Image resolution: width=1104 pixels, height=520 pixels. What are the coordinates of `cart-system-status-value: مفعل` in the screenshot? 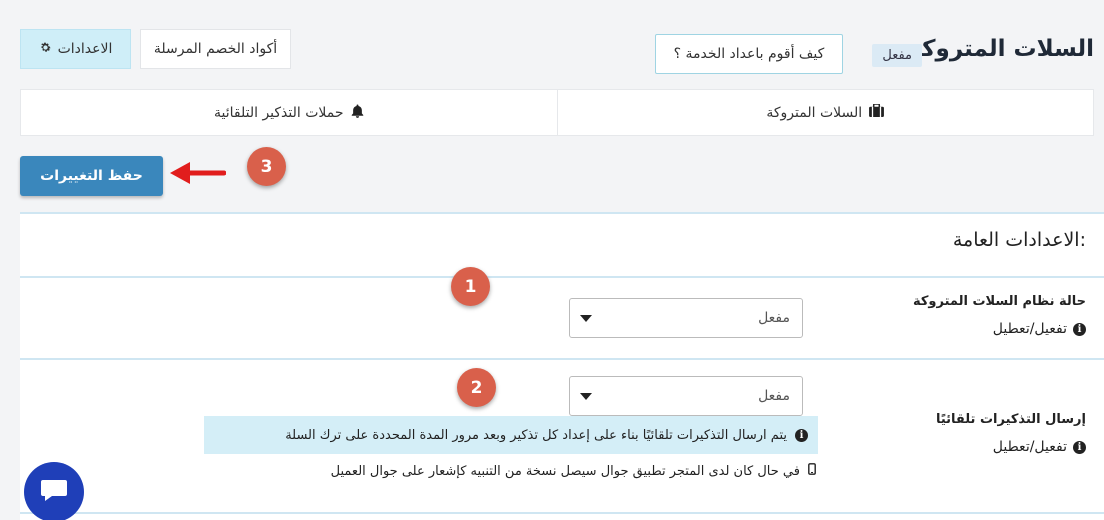 It's located at (774, 318).